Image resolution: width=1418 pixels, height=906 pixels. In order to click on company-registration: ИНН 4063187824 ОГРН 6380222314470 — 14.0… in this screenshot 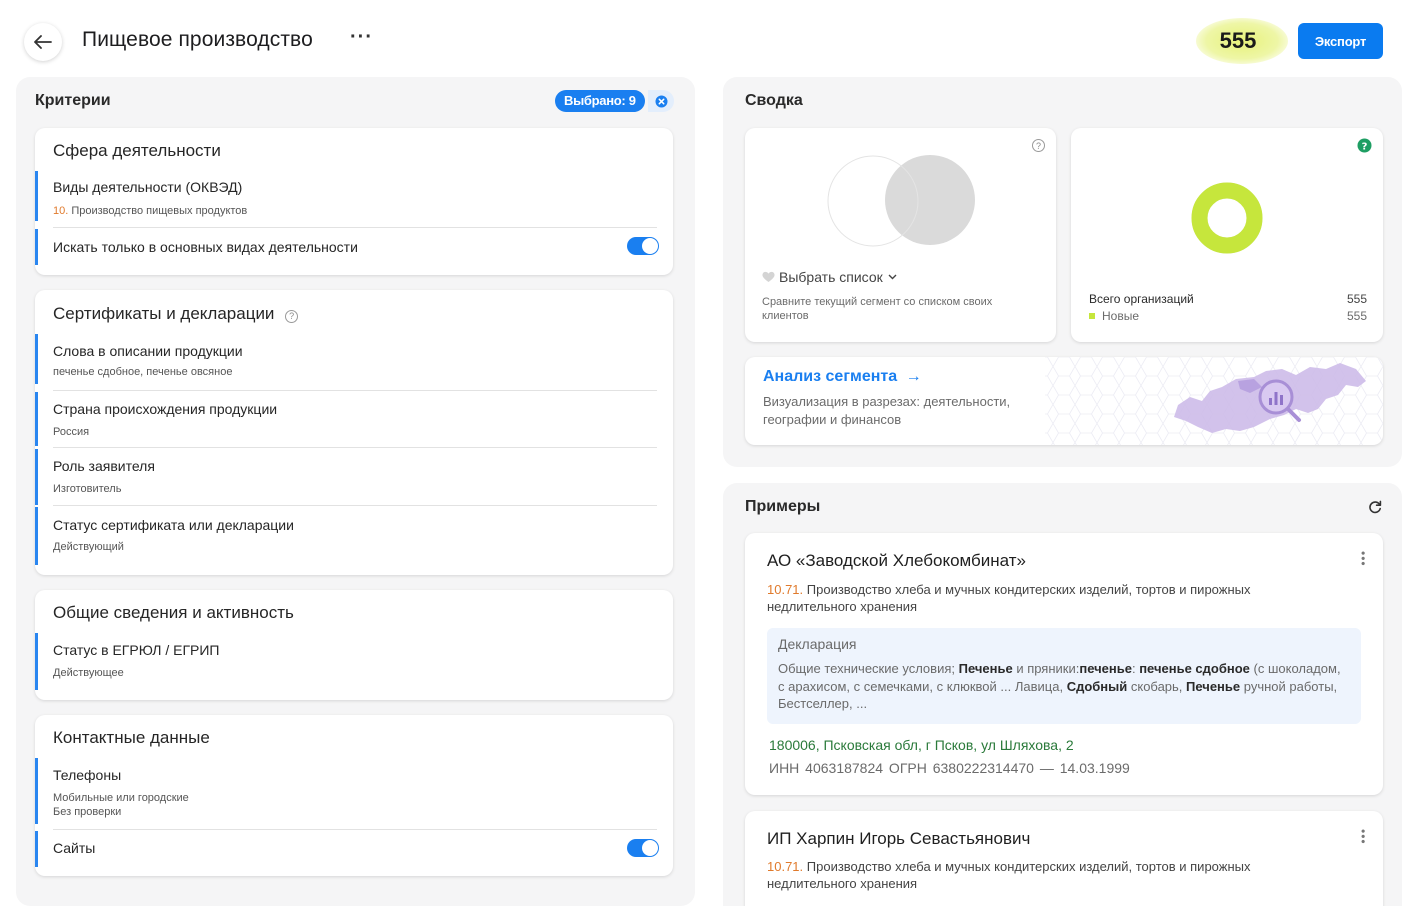, I will do `click(949, 768)`.